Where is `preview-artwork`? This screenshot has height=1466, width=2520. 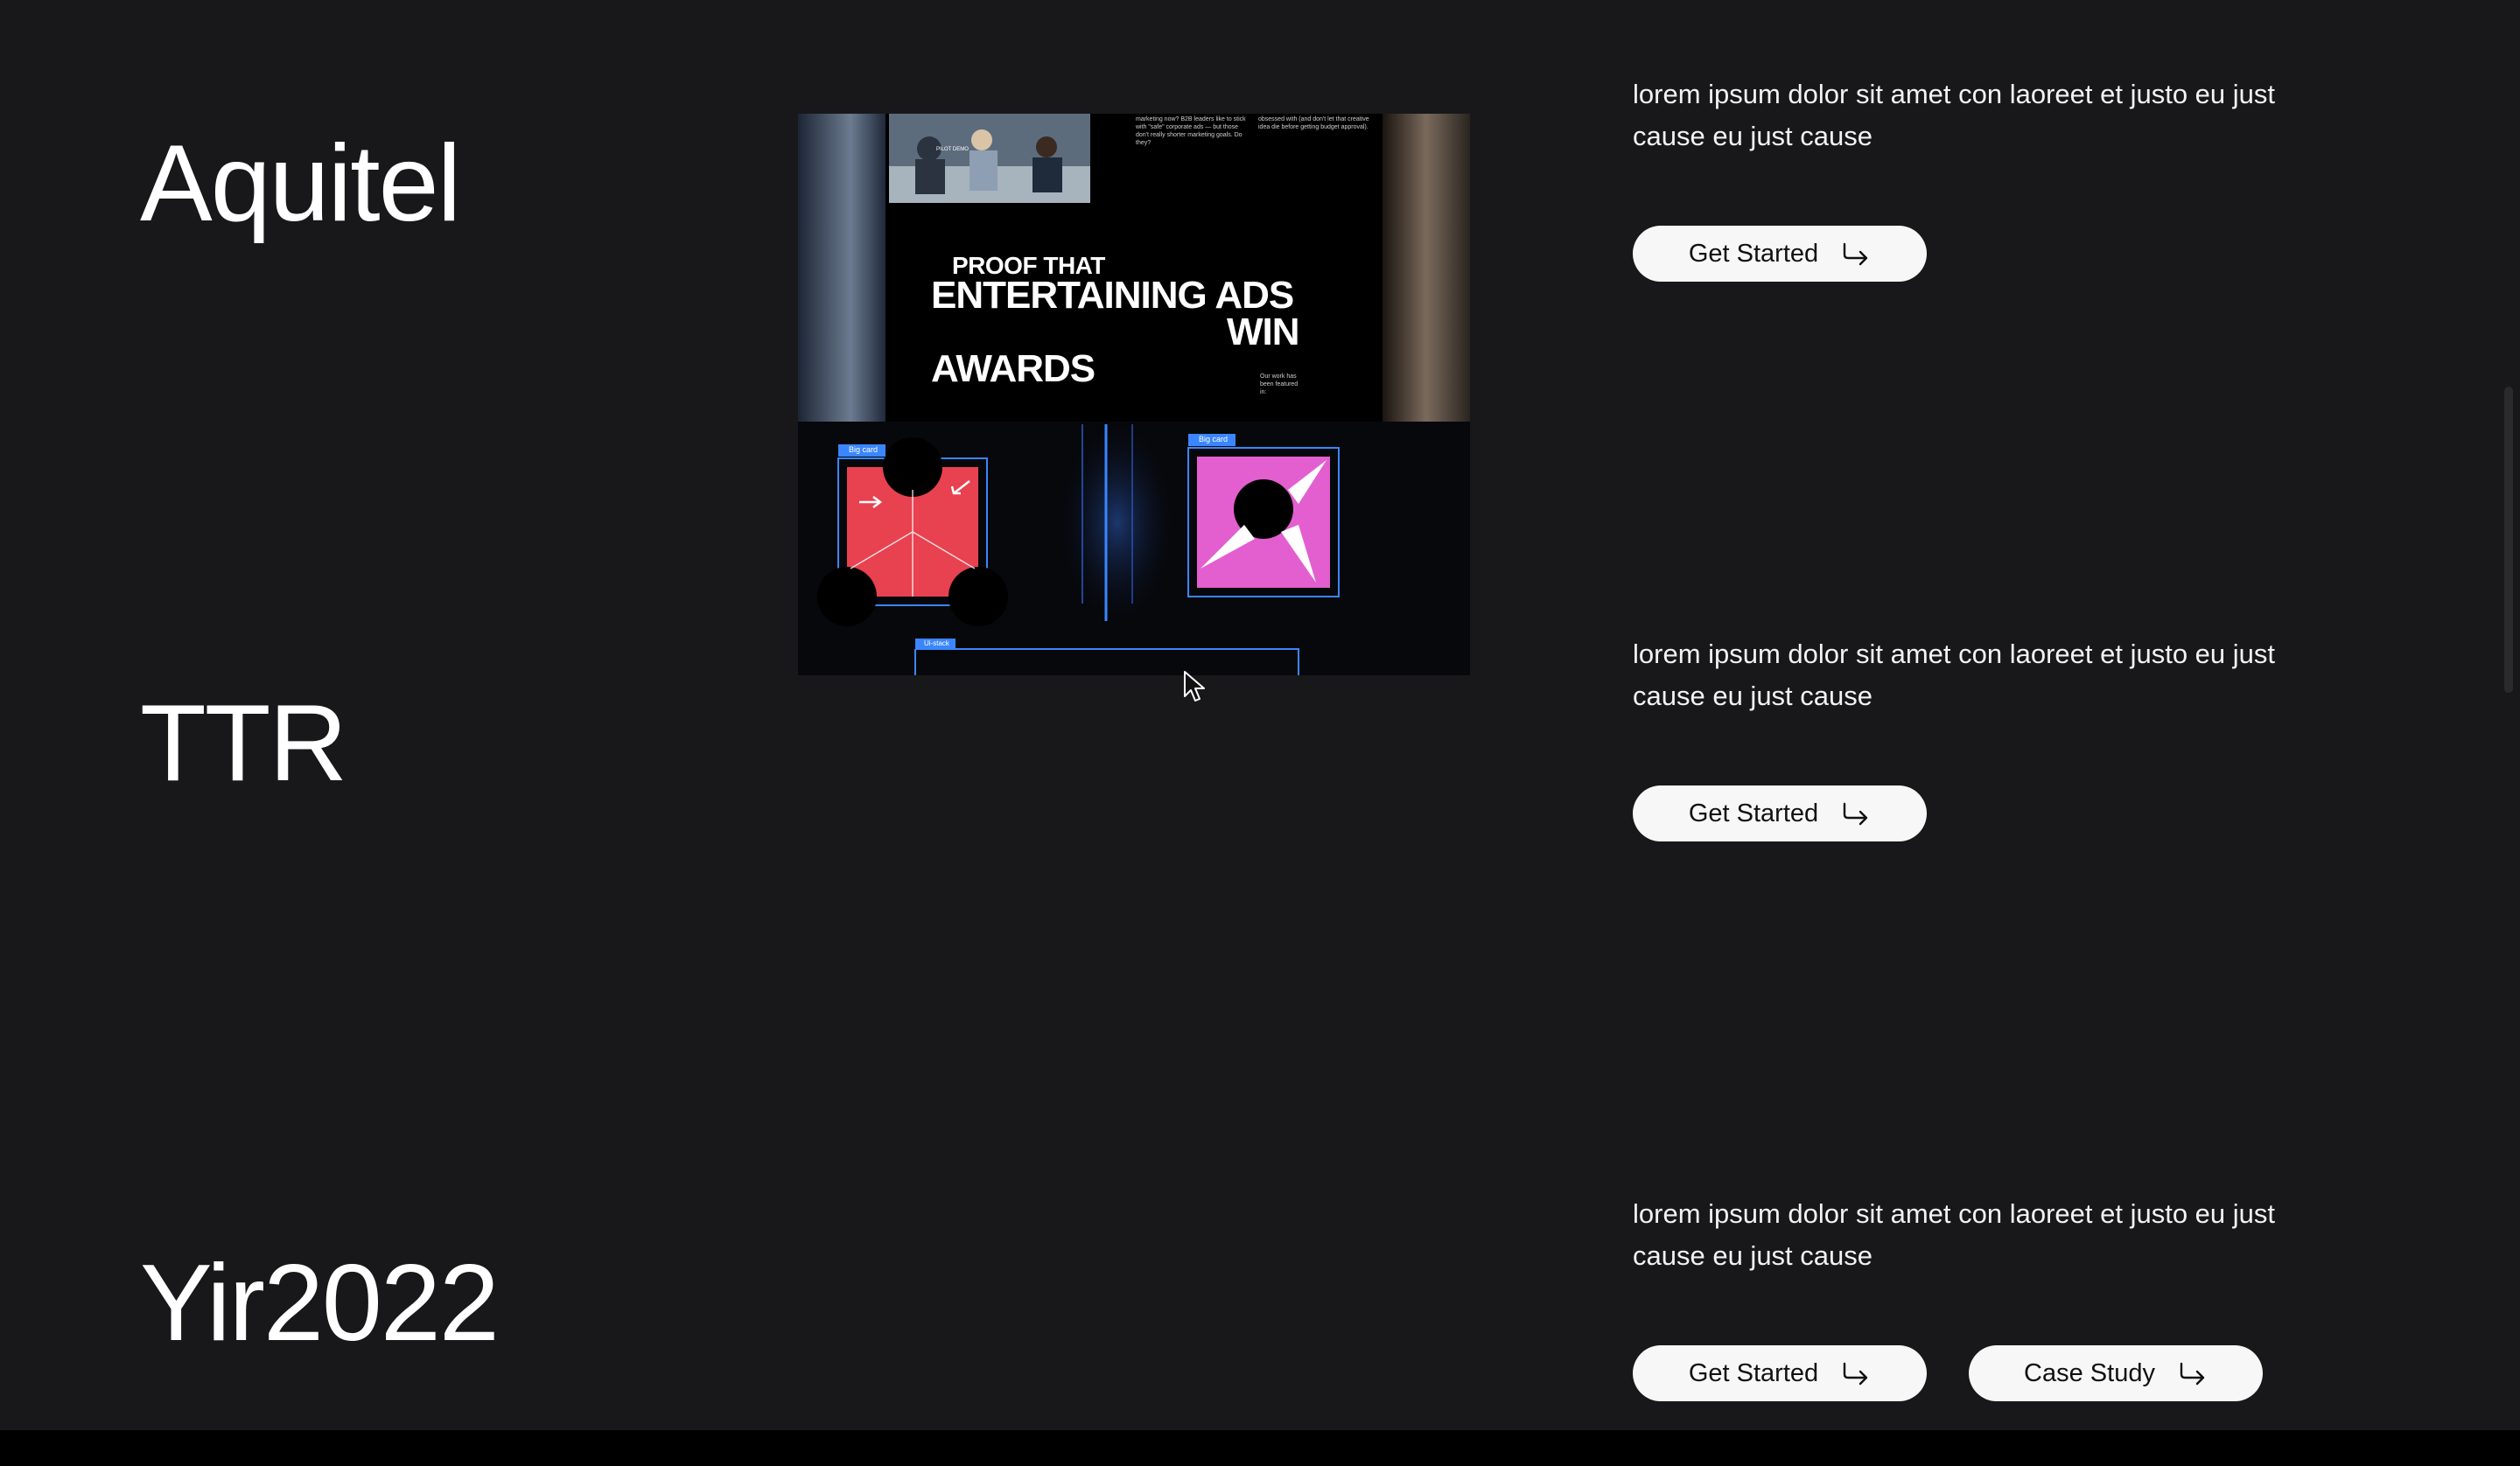
preview-artwork is located at coordinates (1134, 395).